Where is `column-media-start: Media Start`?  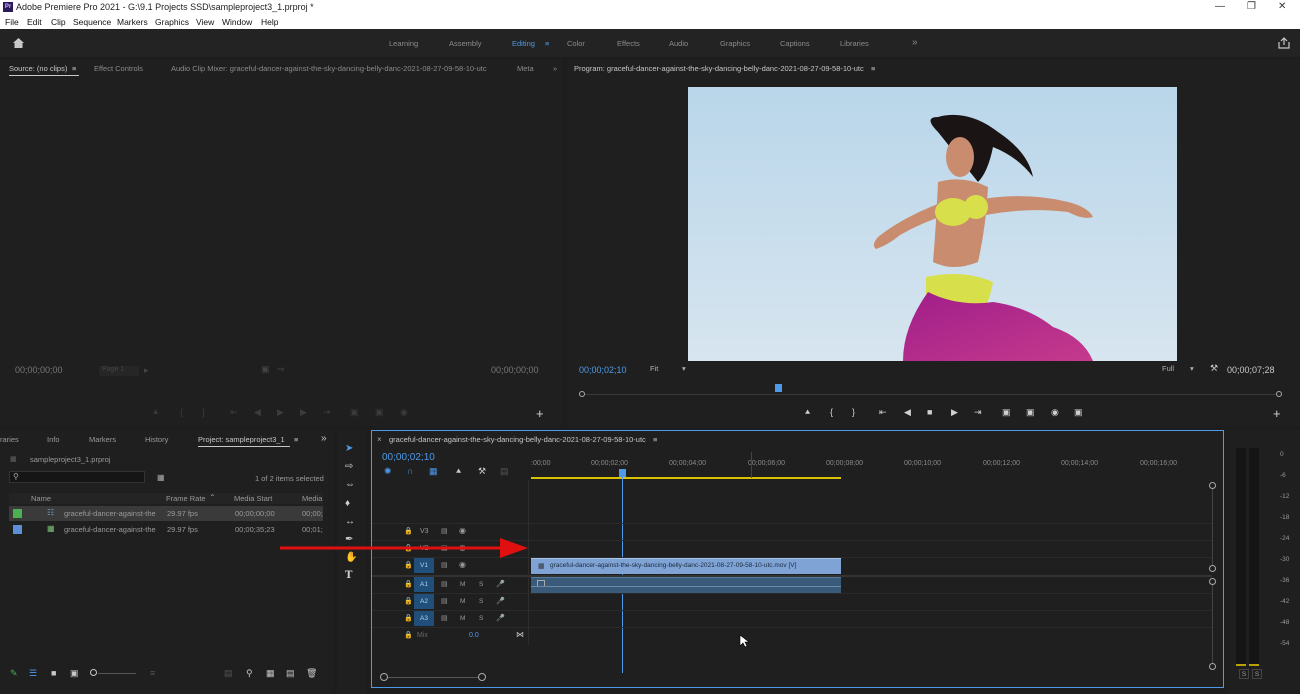
column-media-start: Media Start is located at coordinates (253, 498).